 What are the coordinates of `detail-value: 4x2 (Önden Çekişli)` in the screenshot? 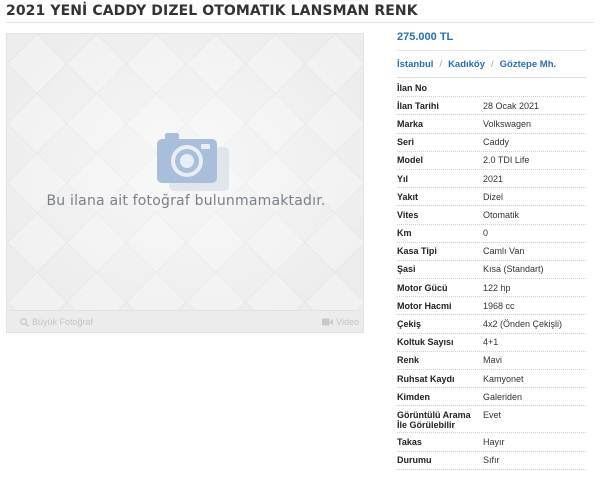 It's located at (523, 324).